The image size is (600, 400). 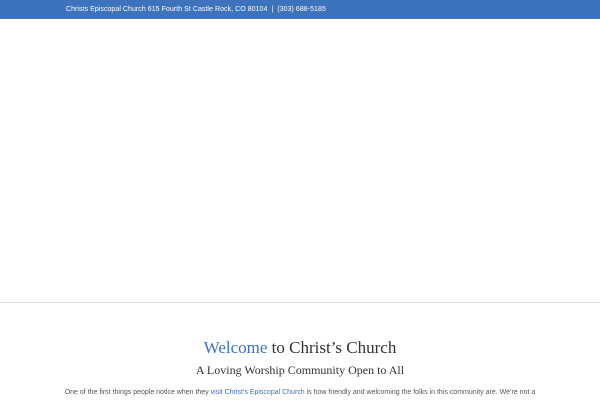 I want to click on welcome-heading: Welcome to Christ’s Church, so click(x=300, y=348).